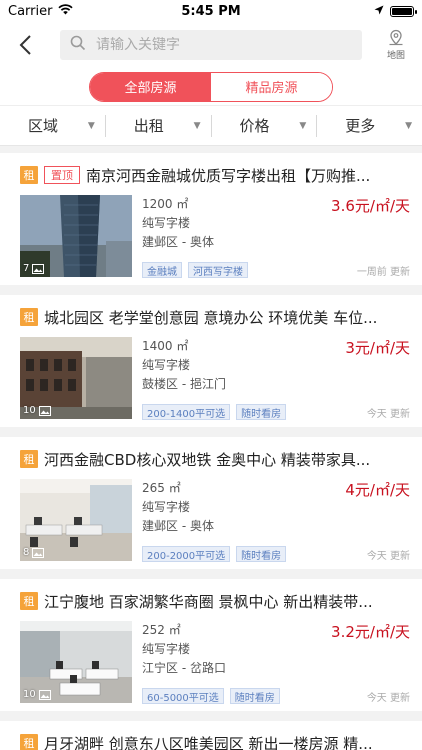  What do you see at coordinates (26, 268) in the screenshot?
I see `photo-count-value: 7` at bounding box center [26, 268].